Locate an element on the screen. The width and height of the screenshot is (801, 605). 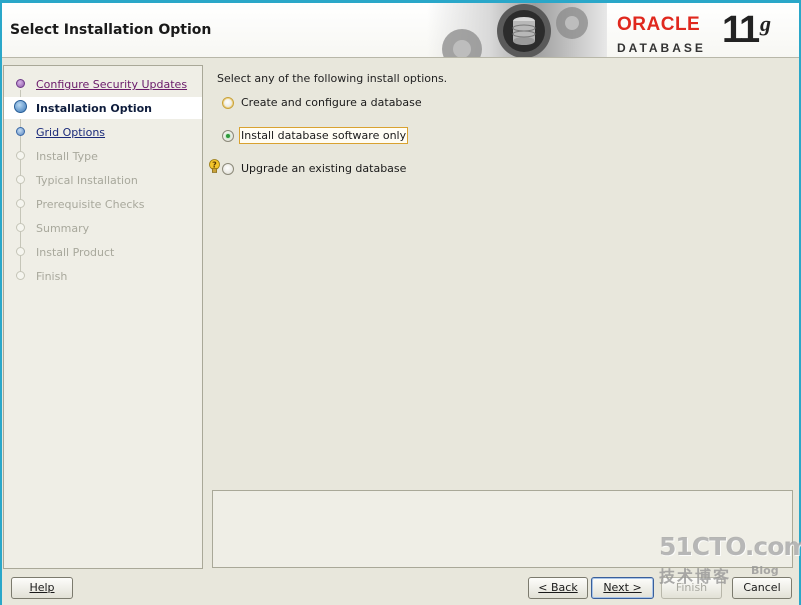
step-label: Typical Installation is located at coordinates (87, 180).